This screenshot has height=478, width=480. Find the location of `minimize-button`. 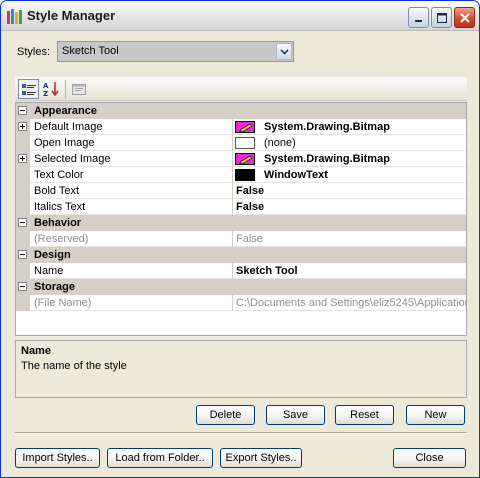

minimize-button is located at coordinates (418, 17).